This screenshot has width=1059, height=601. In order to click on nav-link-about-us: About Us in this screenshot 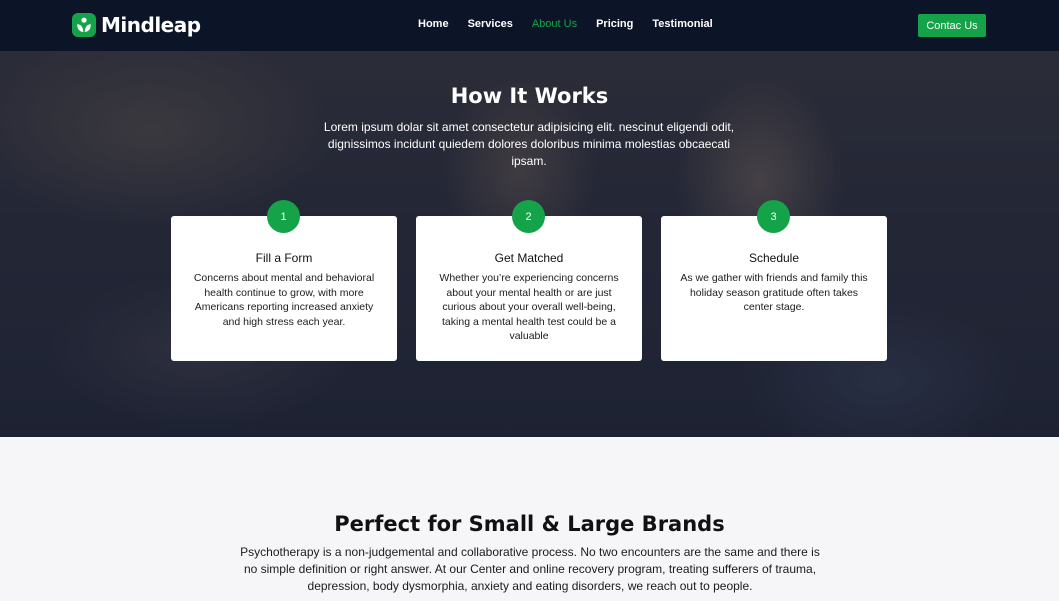, I will do `click(554, 24)`.